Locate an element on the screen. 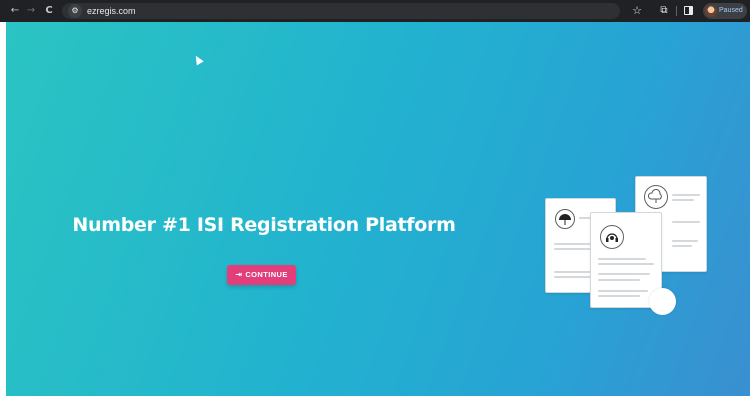 The height and width of the screenshot is (396, 750). continue-button: ⇥ CONTINUE is located at coordinates (261, 275).